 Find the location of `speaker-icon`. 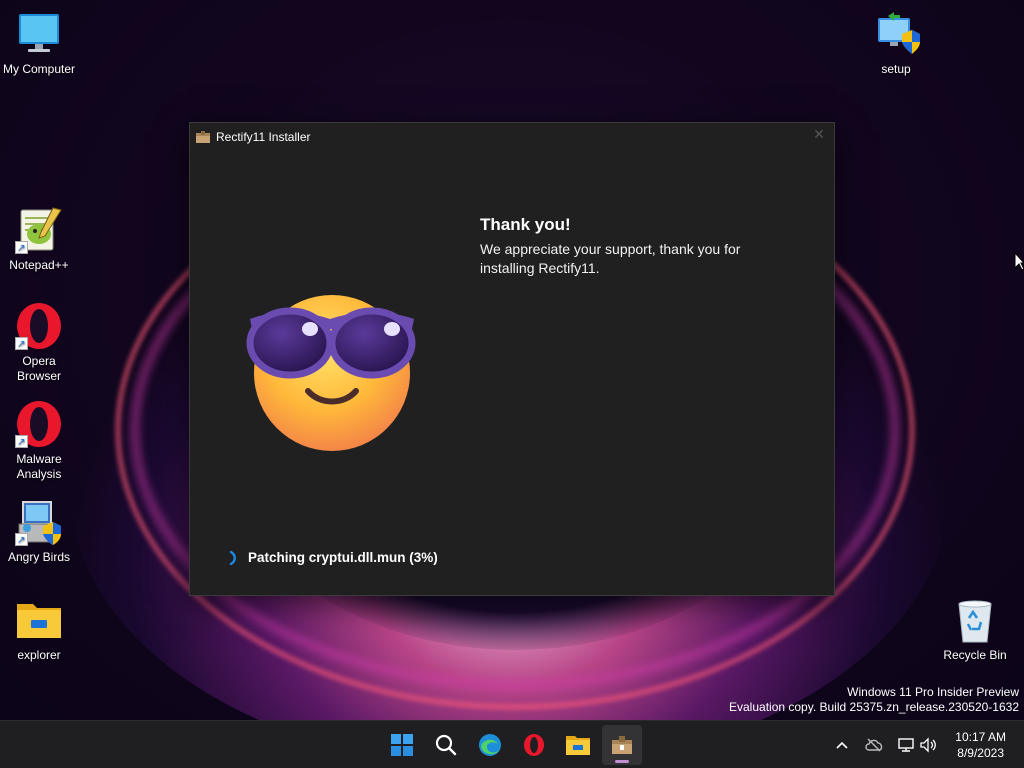

speaker-icon is located at coordinates (928, 745).